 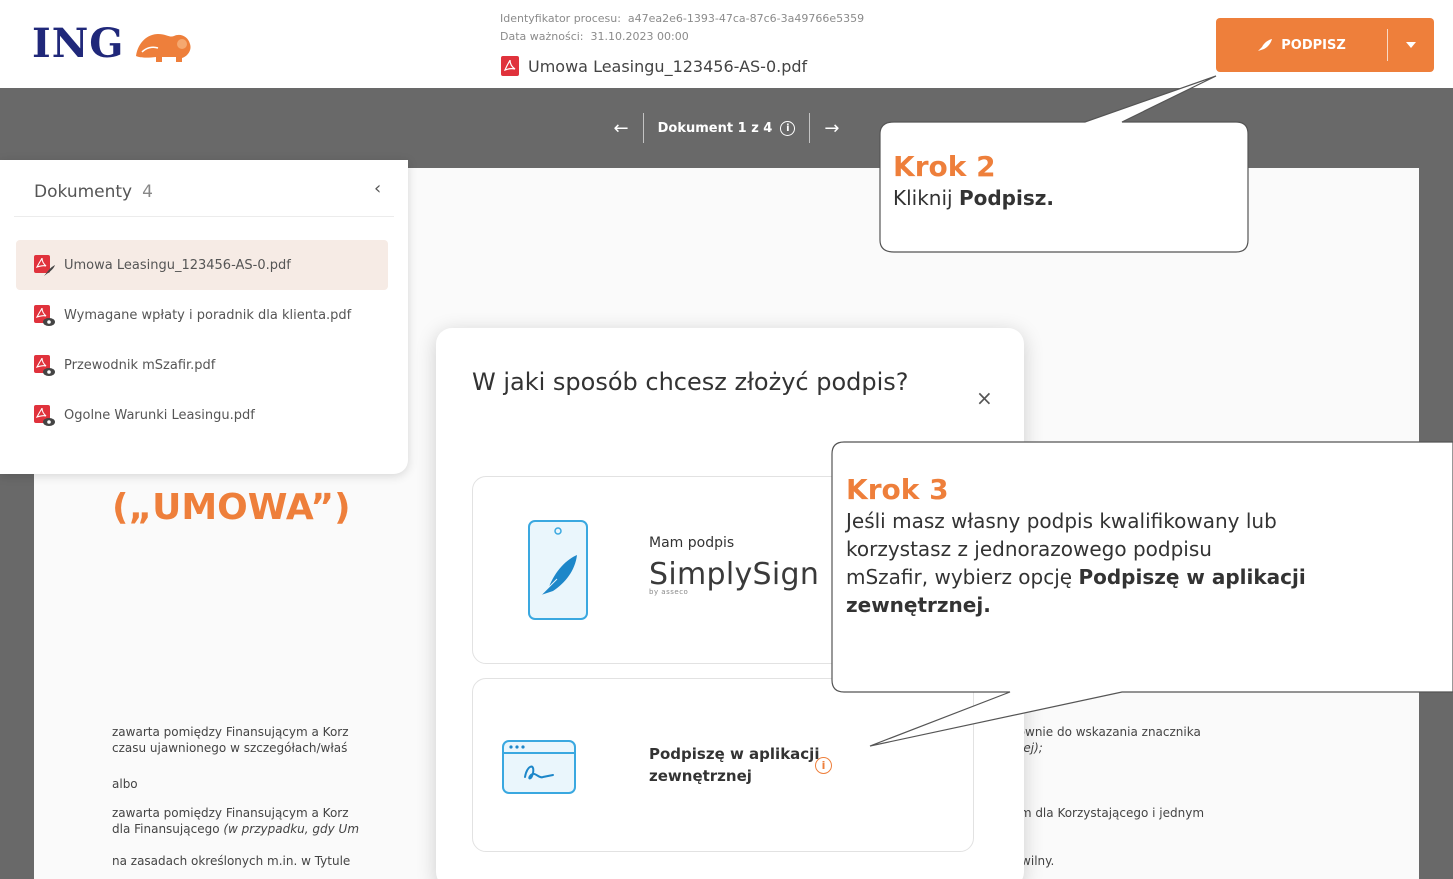 What do you see at coordinates (668, 66) in the screenshot?
I see `file-title-text: Umowa Leasingu_123456-AS-0.pdf` at bounding box center [668, 66].